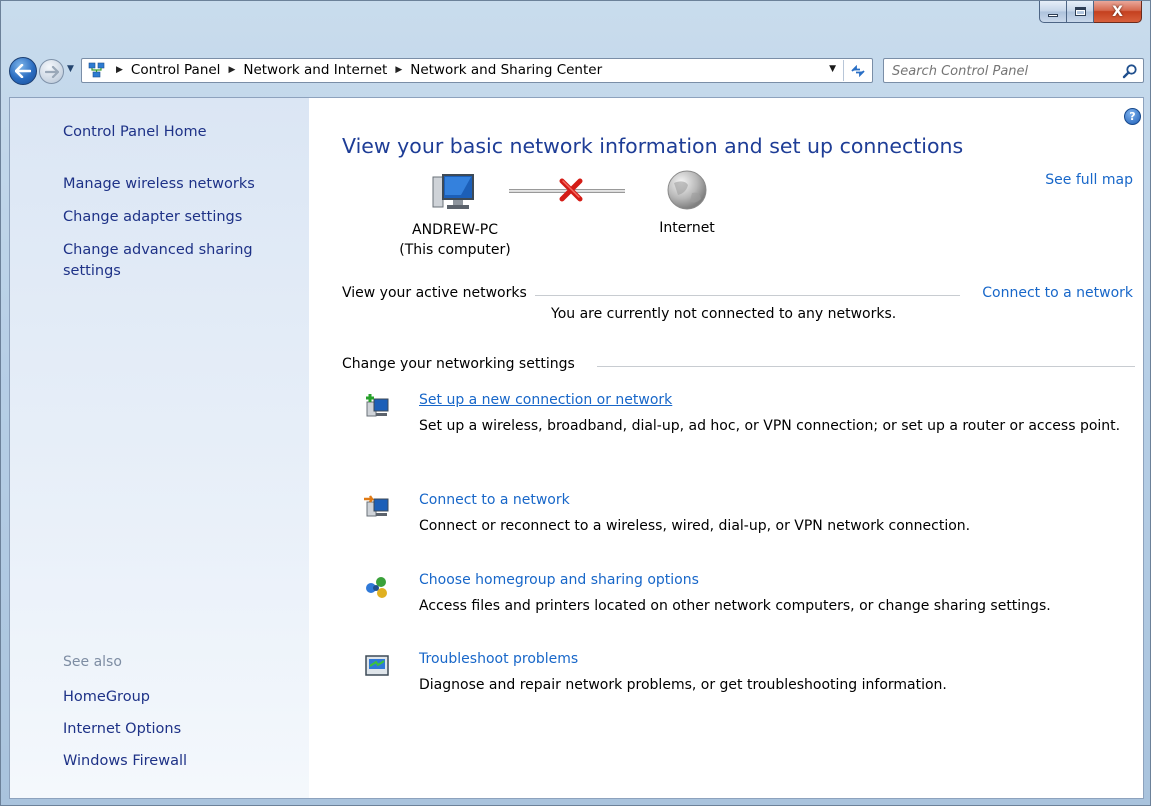 This screenshot has height=806, width=1151. I want to click on recent-pages-dropdown: ▼, so click(70, 69).